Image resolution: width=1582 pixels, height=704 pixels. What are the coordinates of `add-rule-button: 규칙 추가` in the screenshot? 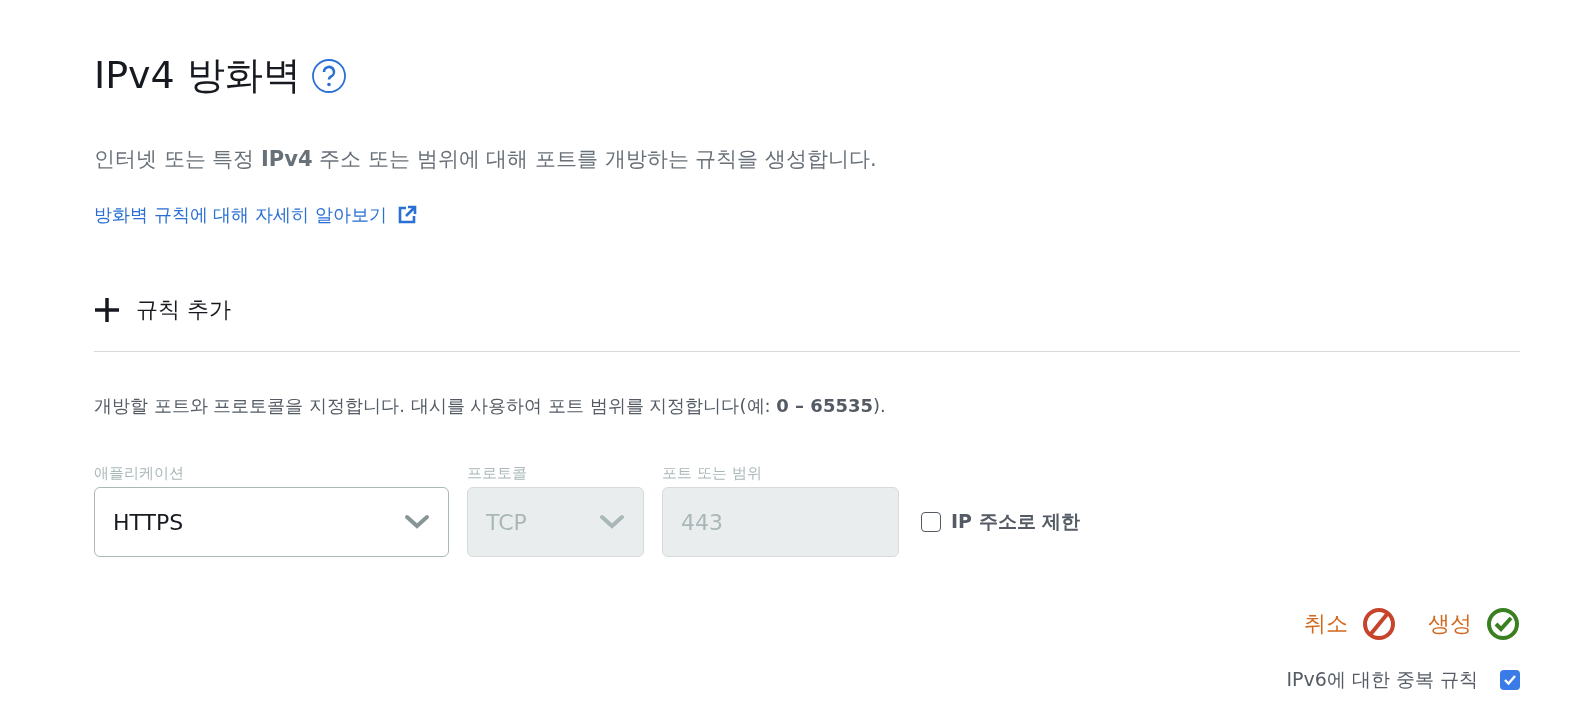 It's located at (162, 310).